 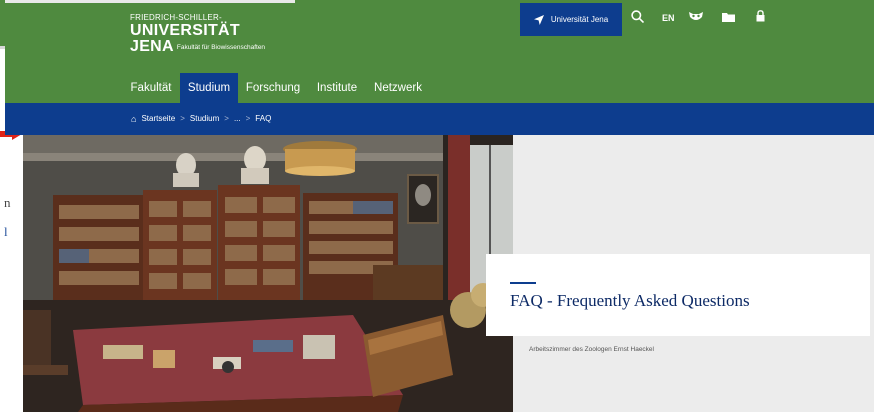 What do you see at coordinates (579, 19) in the screenshot?
I see `university-jena-label: Universität Jena` at bounding box center [579, 19].